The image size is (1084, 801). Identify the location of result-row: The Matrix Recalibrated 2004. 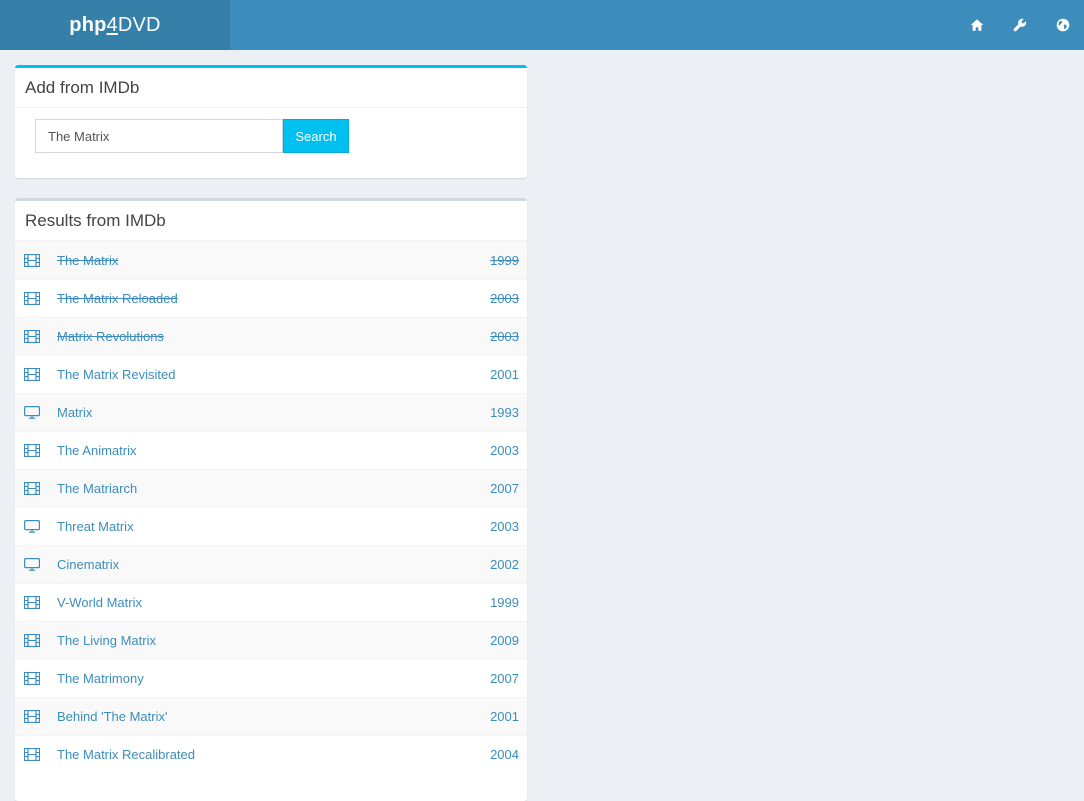
(271, 754).